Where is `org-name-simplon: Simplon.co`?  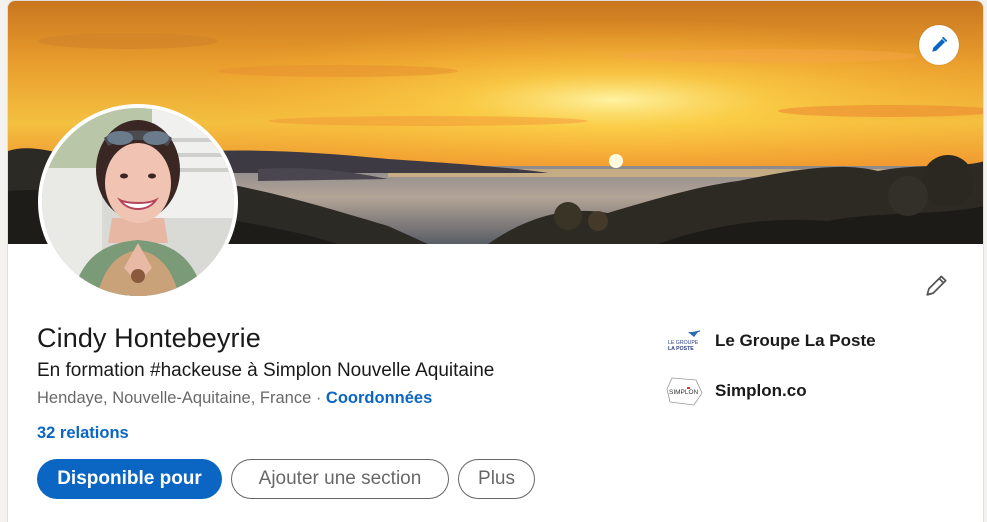
org-name-simplon: Simplon.co is located at coordinates (761, 390).